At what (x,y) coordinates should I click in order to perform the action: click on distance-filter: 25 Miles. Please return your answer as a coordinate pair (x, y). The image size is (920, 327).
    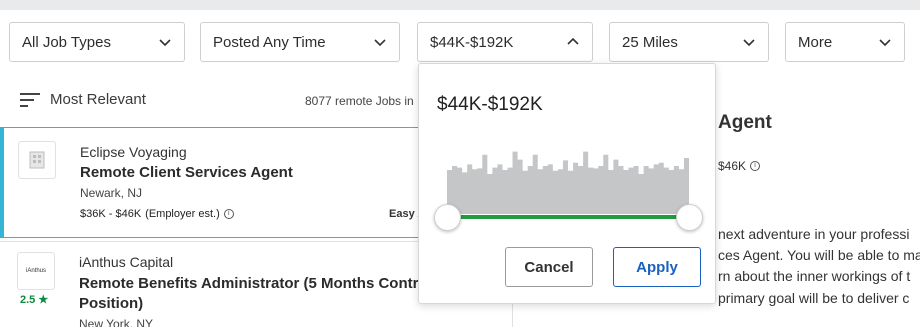
    Looking at the image, I should click on (689, 42).